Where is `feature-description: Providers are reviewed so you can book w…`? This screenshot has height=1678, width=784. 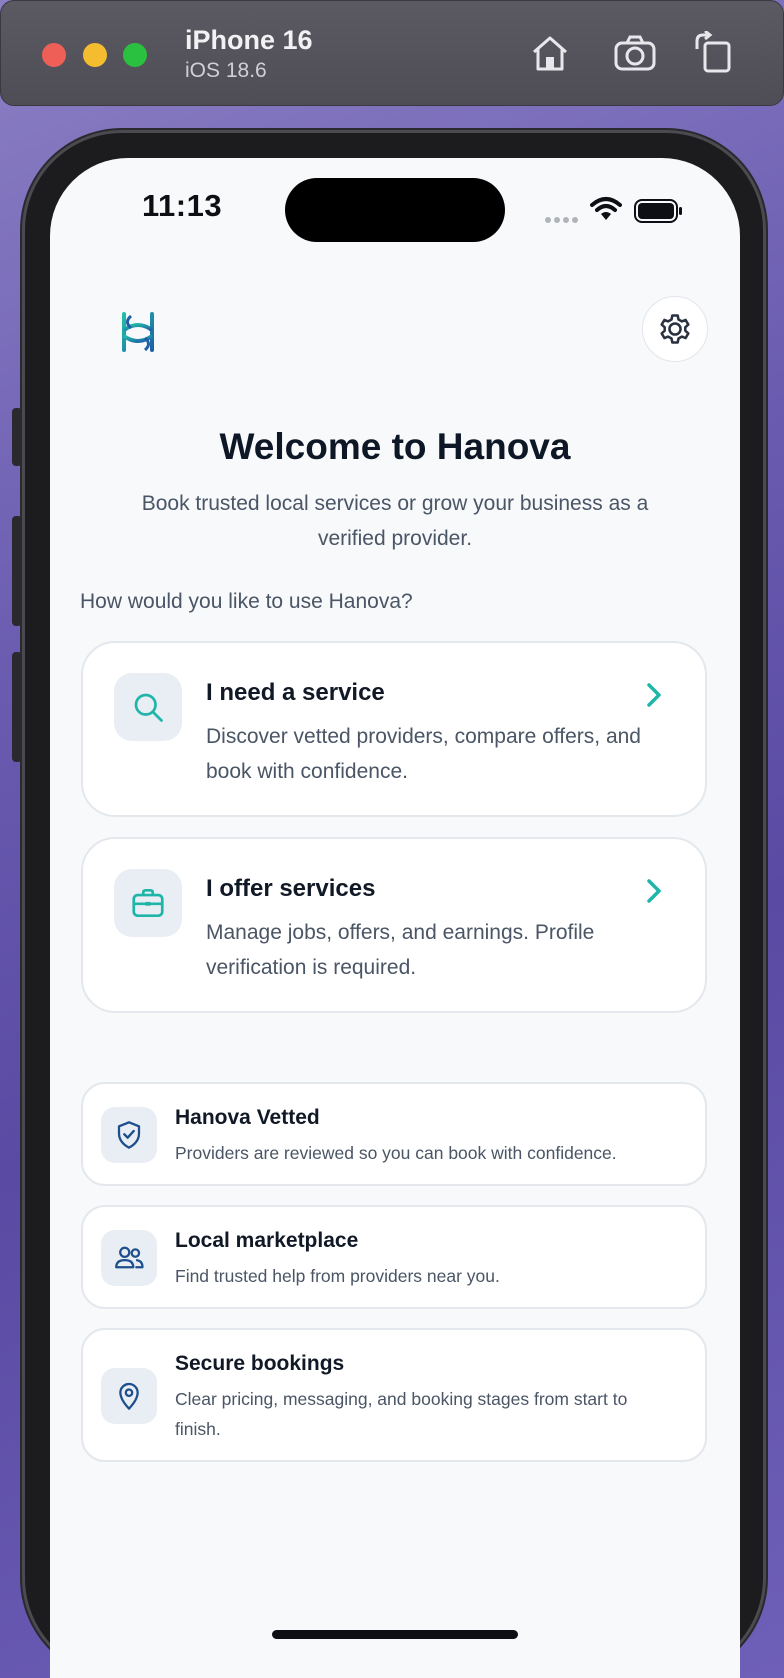
feature-description: Providers are reviewed so you can book w… is located at coordinates (396, 1153).